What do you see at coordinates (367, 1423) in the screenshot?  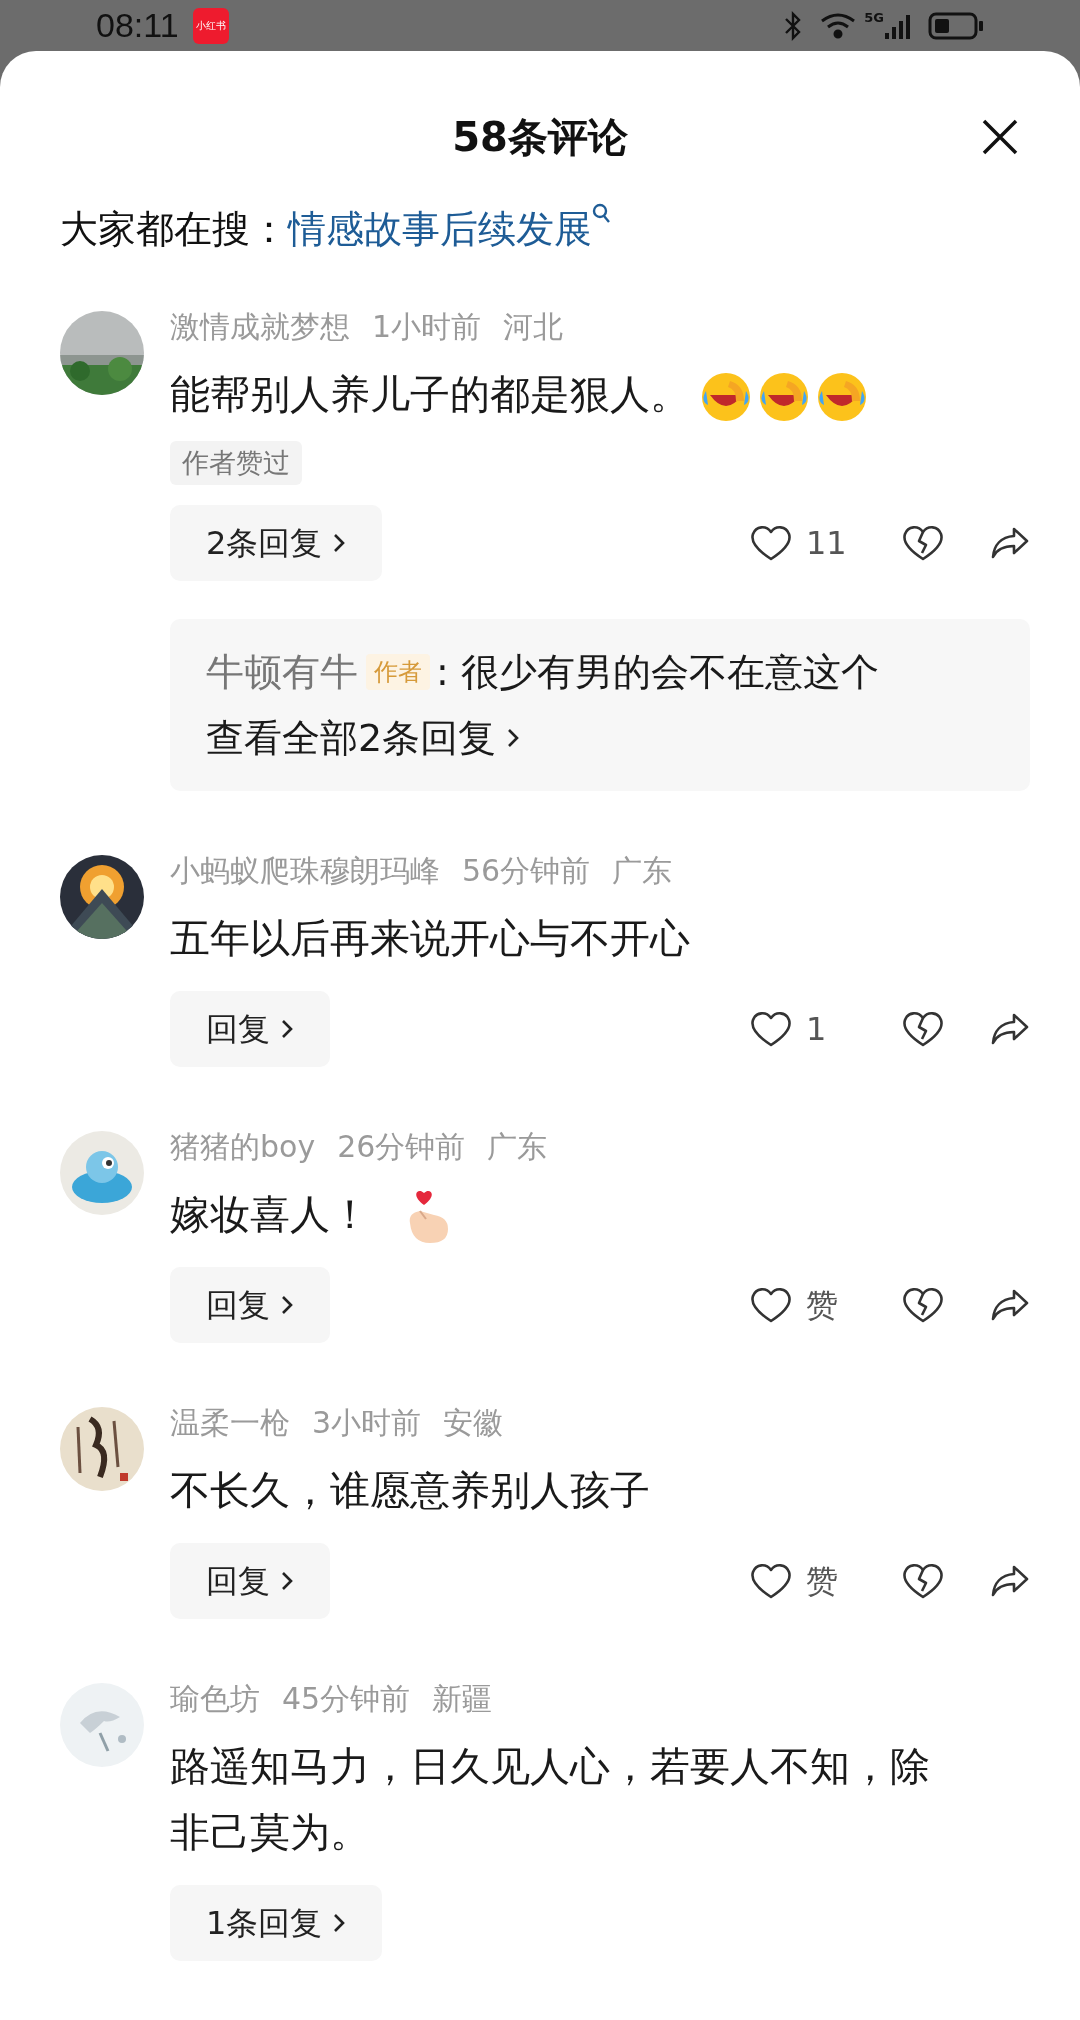 I see `comment-time: 3小时前` at bounding box center [367, 1423].